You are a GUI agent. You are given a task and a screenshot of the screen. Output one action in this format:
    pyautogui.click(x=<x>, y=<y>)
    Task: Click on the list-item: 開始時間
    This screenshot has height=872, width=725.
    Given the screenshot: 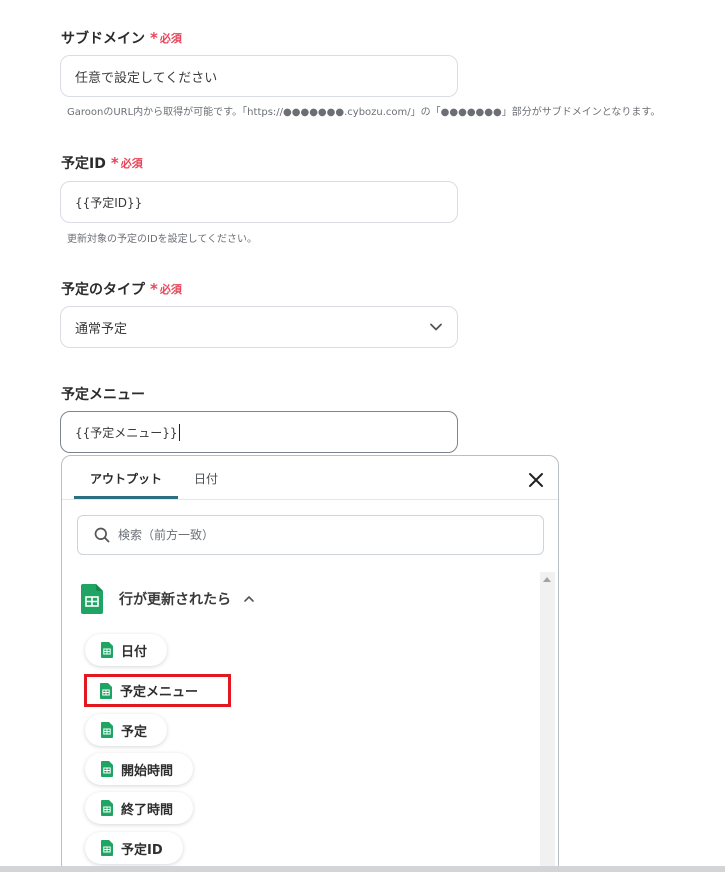 What is the action you would take?
    pyautogui.click(x=139, y=769)
    